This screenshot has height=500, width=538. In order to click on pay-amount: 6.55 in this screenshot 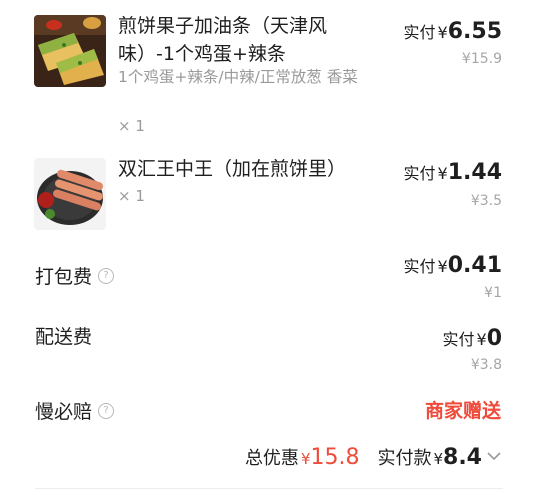, I will do `click(474, 31)`.